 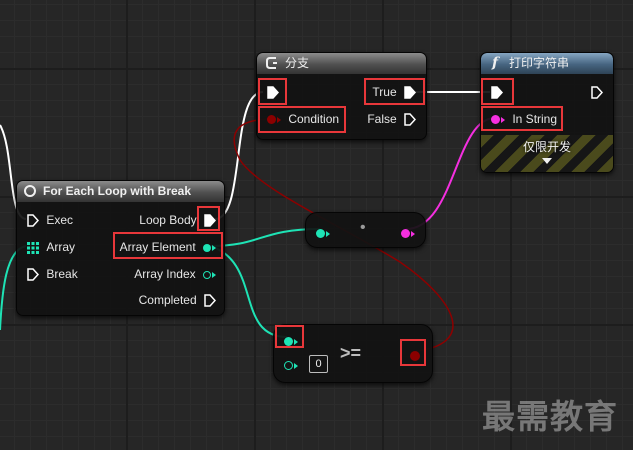 I want to click on conversion-output-pin, so click(x=408, y=234).